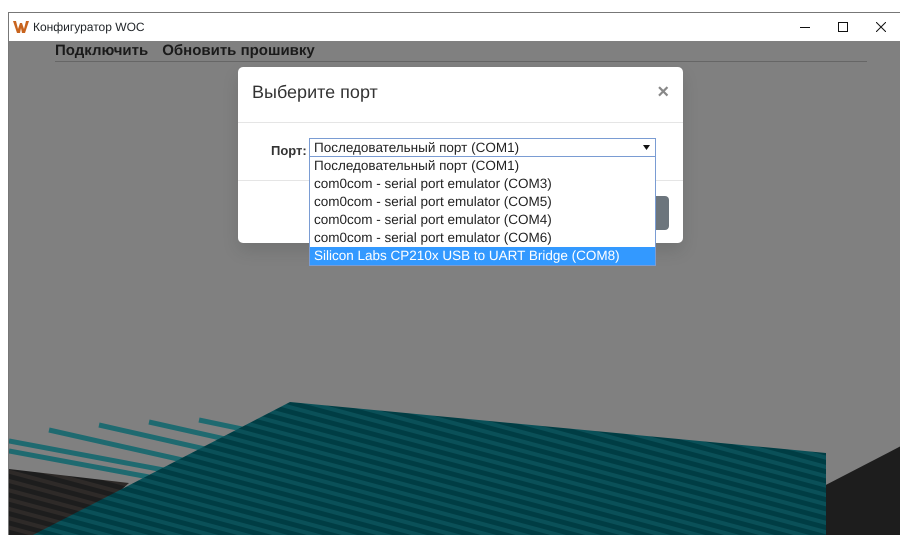  Describe the element at coordinates (482, 238) in the screenshot. I see `dropdown-option: com0com - serial port emulator (COM6)` at that location.